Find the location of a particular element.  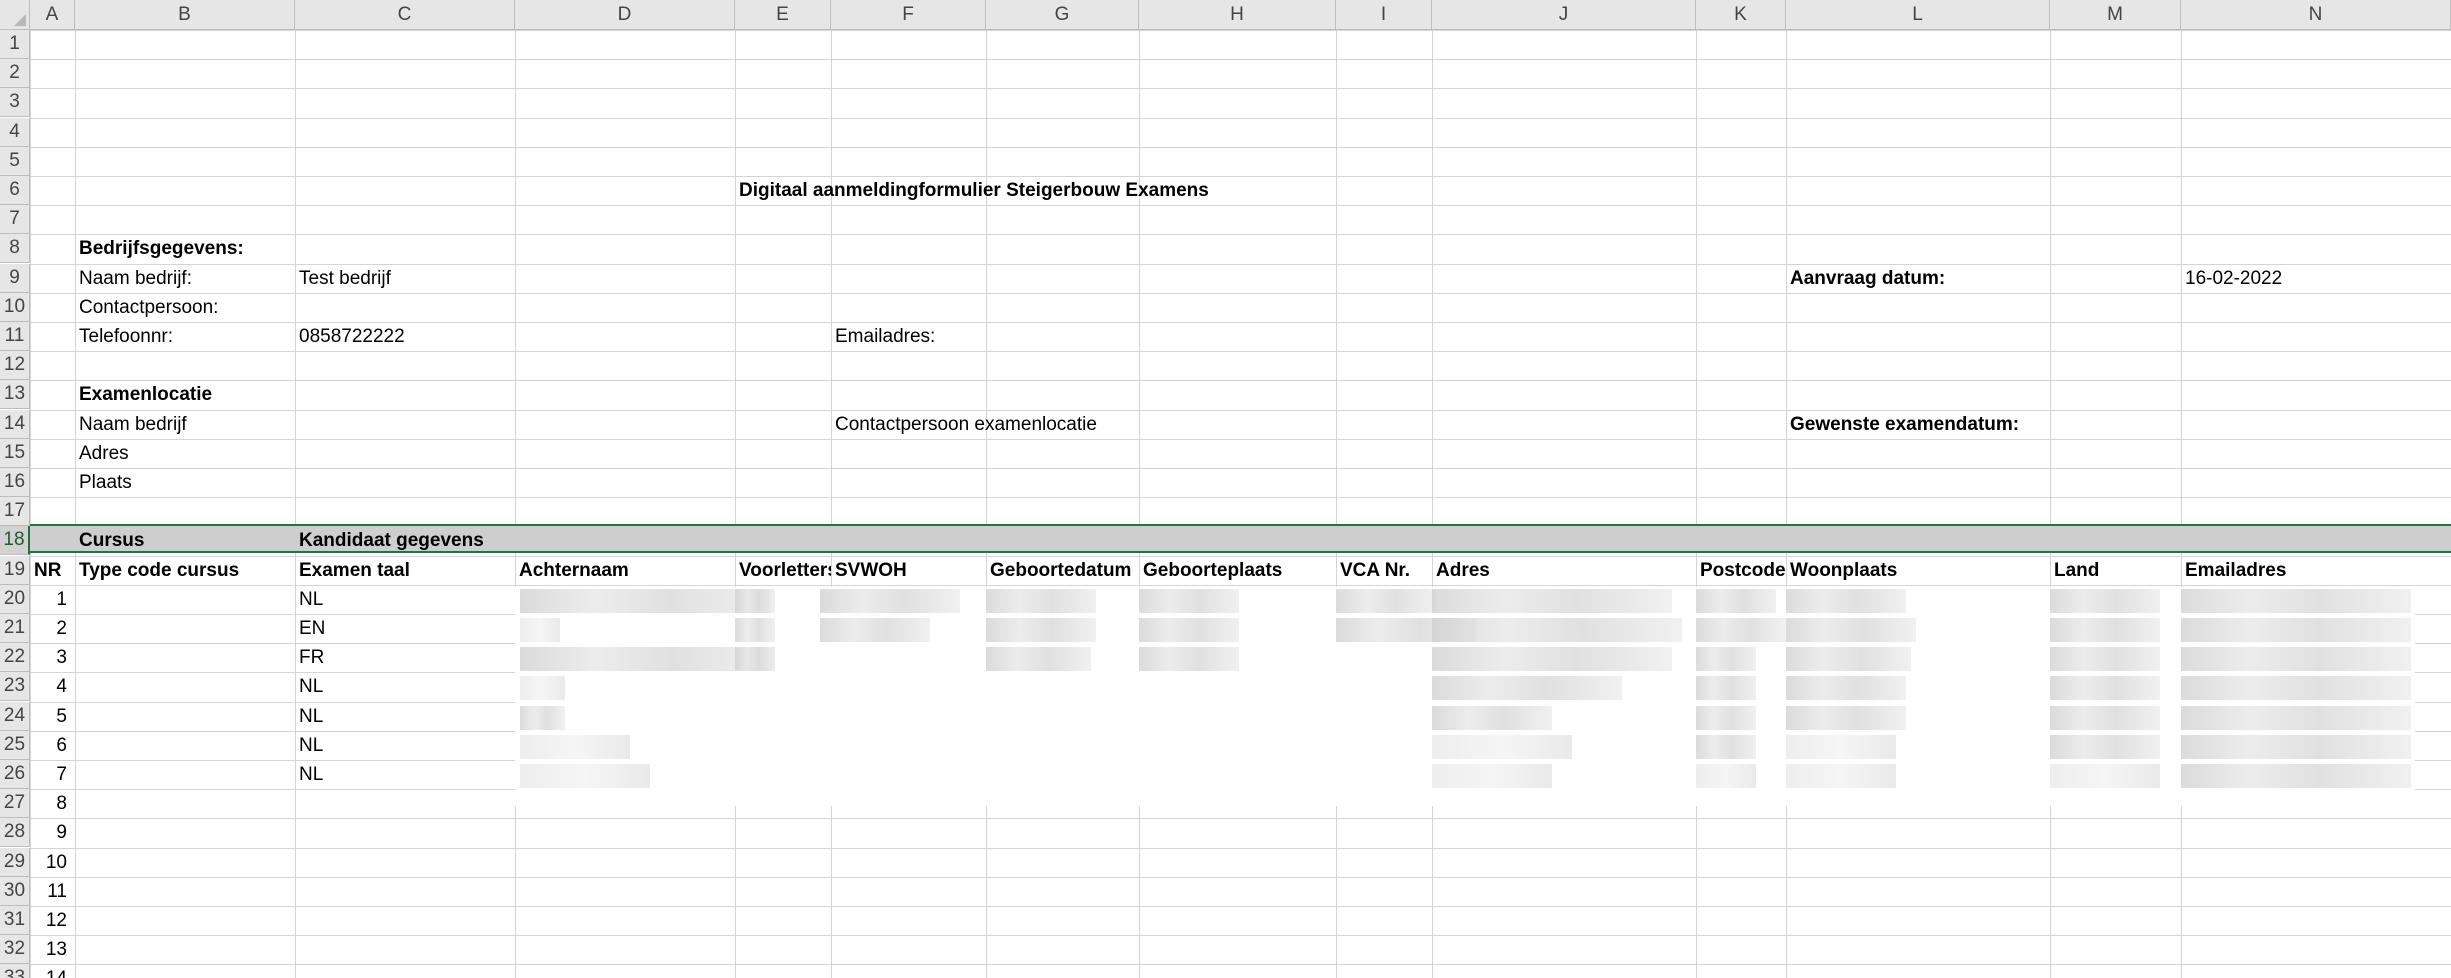

row-header-20: 20 is located at coordinates (15, 599).